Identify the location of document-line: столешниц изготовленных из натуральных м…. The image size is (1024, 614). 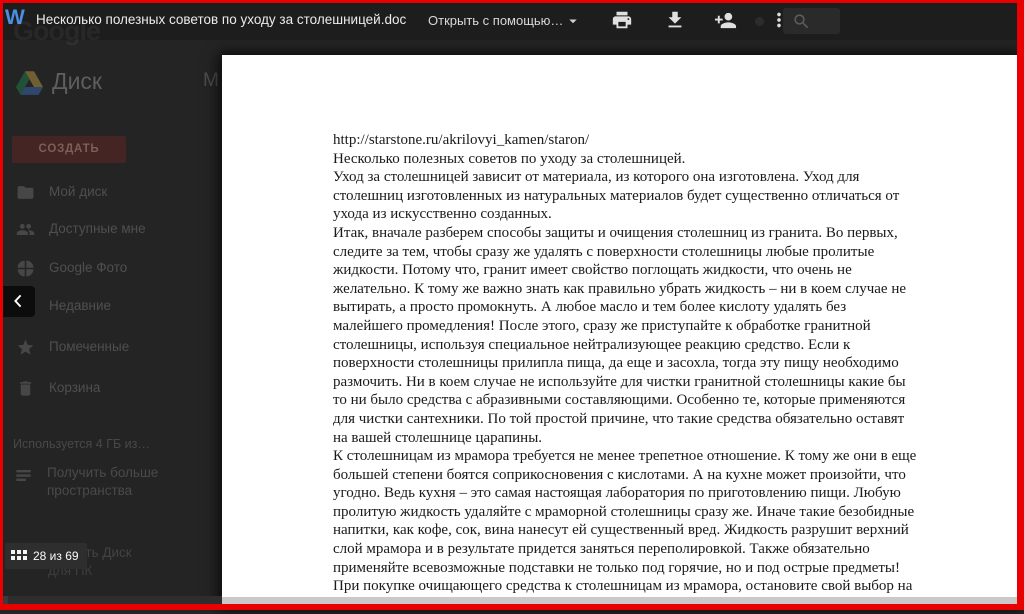
(616, 195).